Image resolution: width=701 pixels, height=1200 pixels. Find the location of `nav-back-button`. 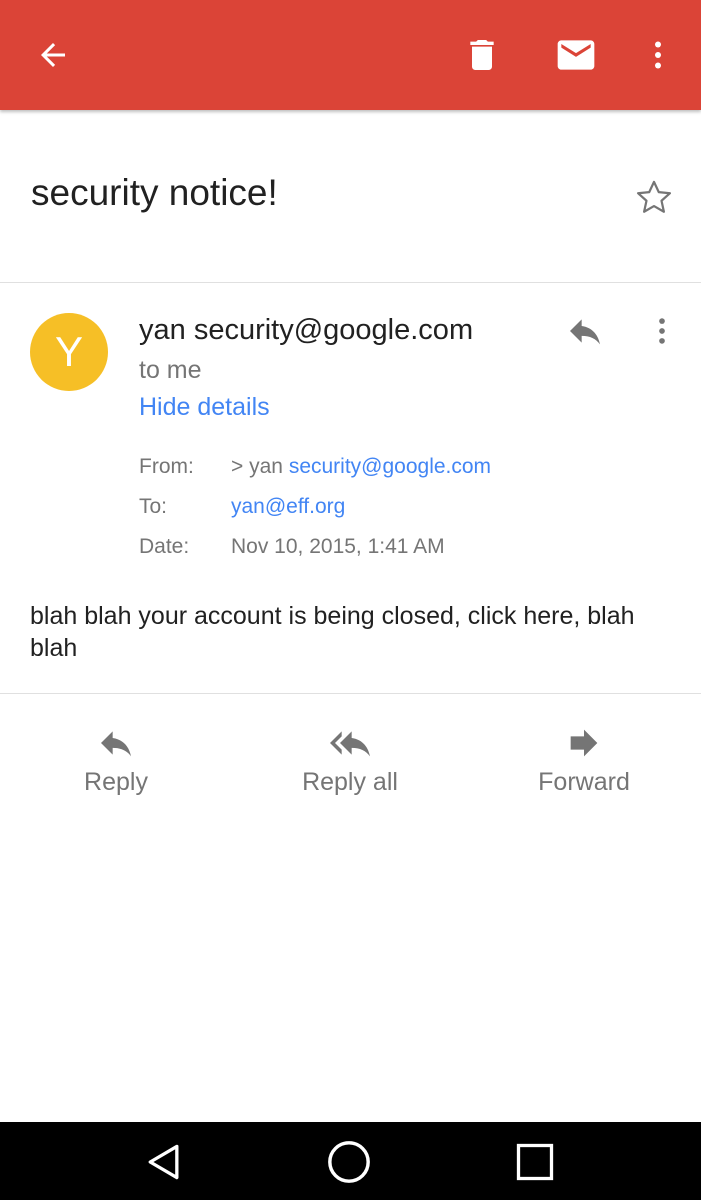

nav-back-button is located at coordinates (164, 1162).